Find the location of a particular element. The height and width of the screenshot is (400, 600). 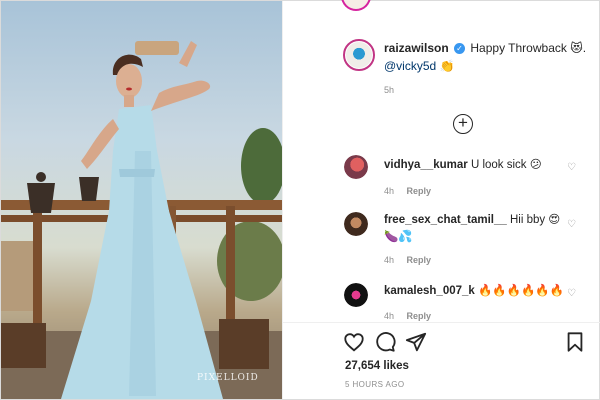

mention-emoji: 👏 is located at coordinates (447, 66).